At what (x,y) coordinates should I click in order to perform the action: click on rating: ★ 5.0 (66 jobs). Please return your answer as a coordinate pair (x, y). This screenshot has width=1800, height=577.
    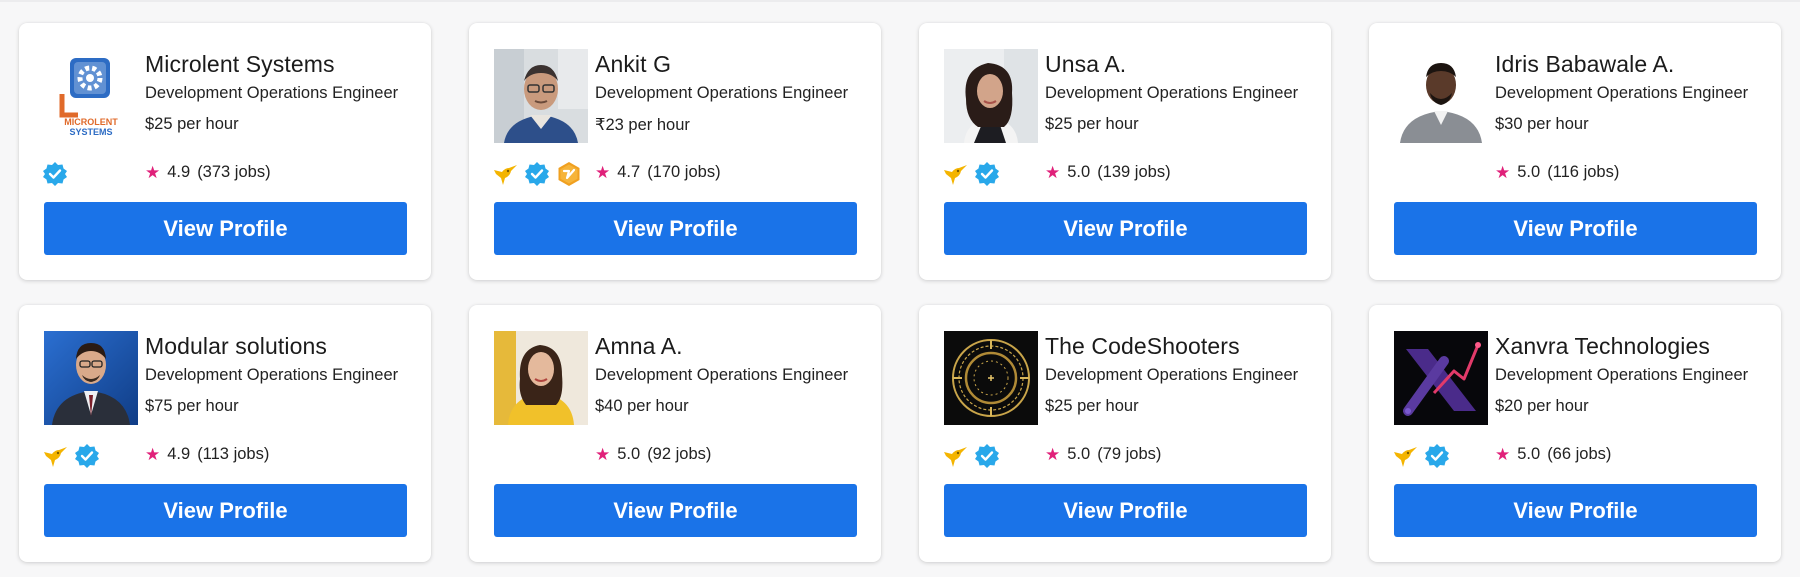
    Looking at the image, I should click on (1553, 454).